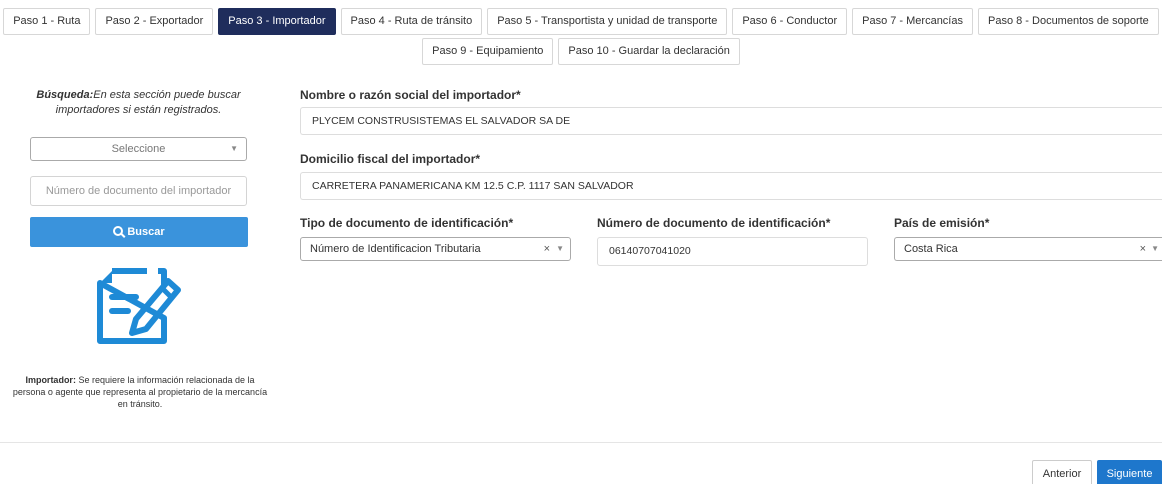  What do you see at coordinates (410, 95) in the screenshot?
I see `importer-name-label: Nombre o razón social del importador*` at bounding box center [410, 95].